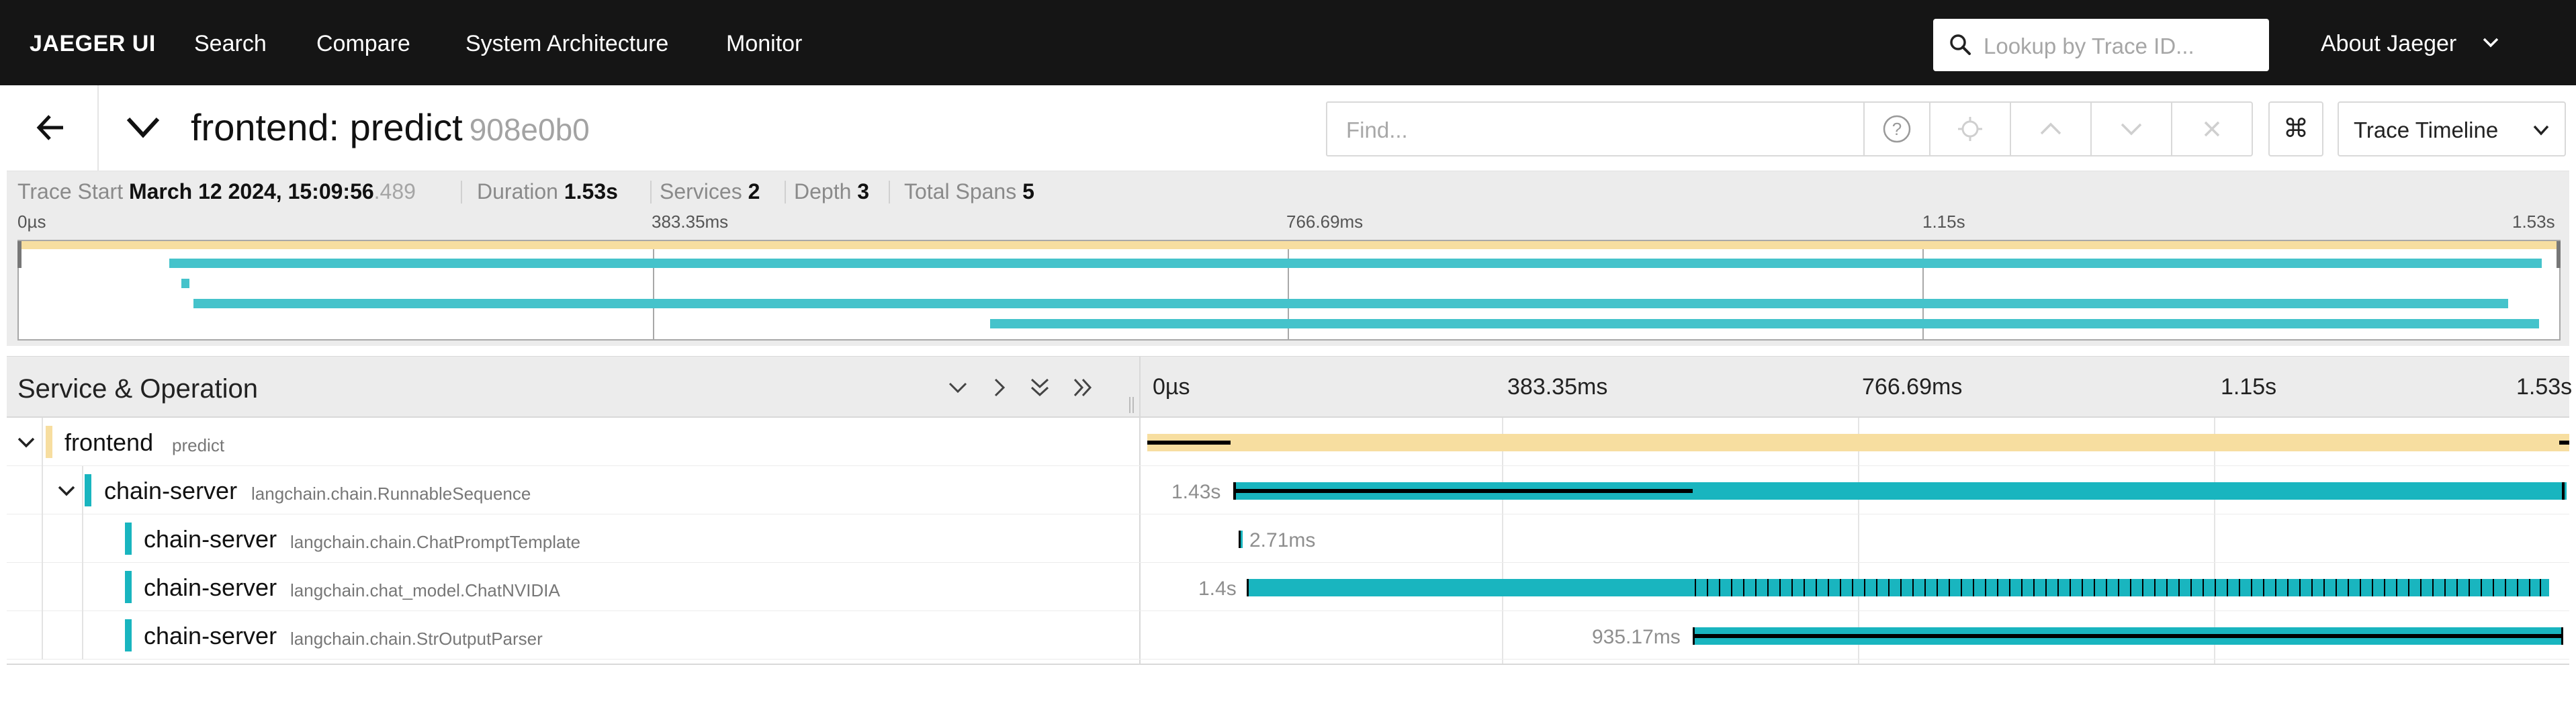  I want to click on total-spans: Total Spans 5, so click(969, 192).